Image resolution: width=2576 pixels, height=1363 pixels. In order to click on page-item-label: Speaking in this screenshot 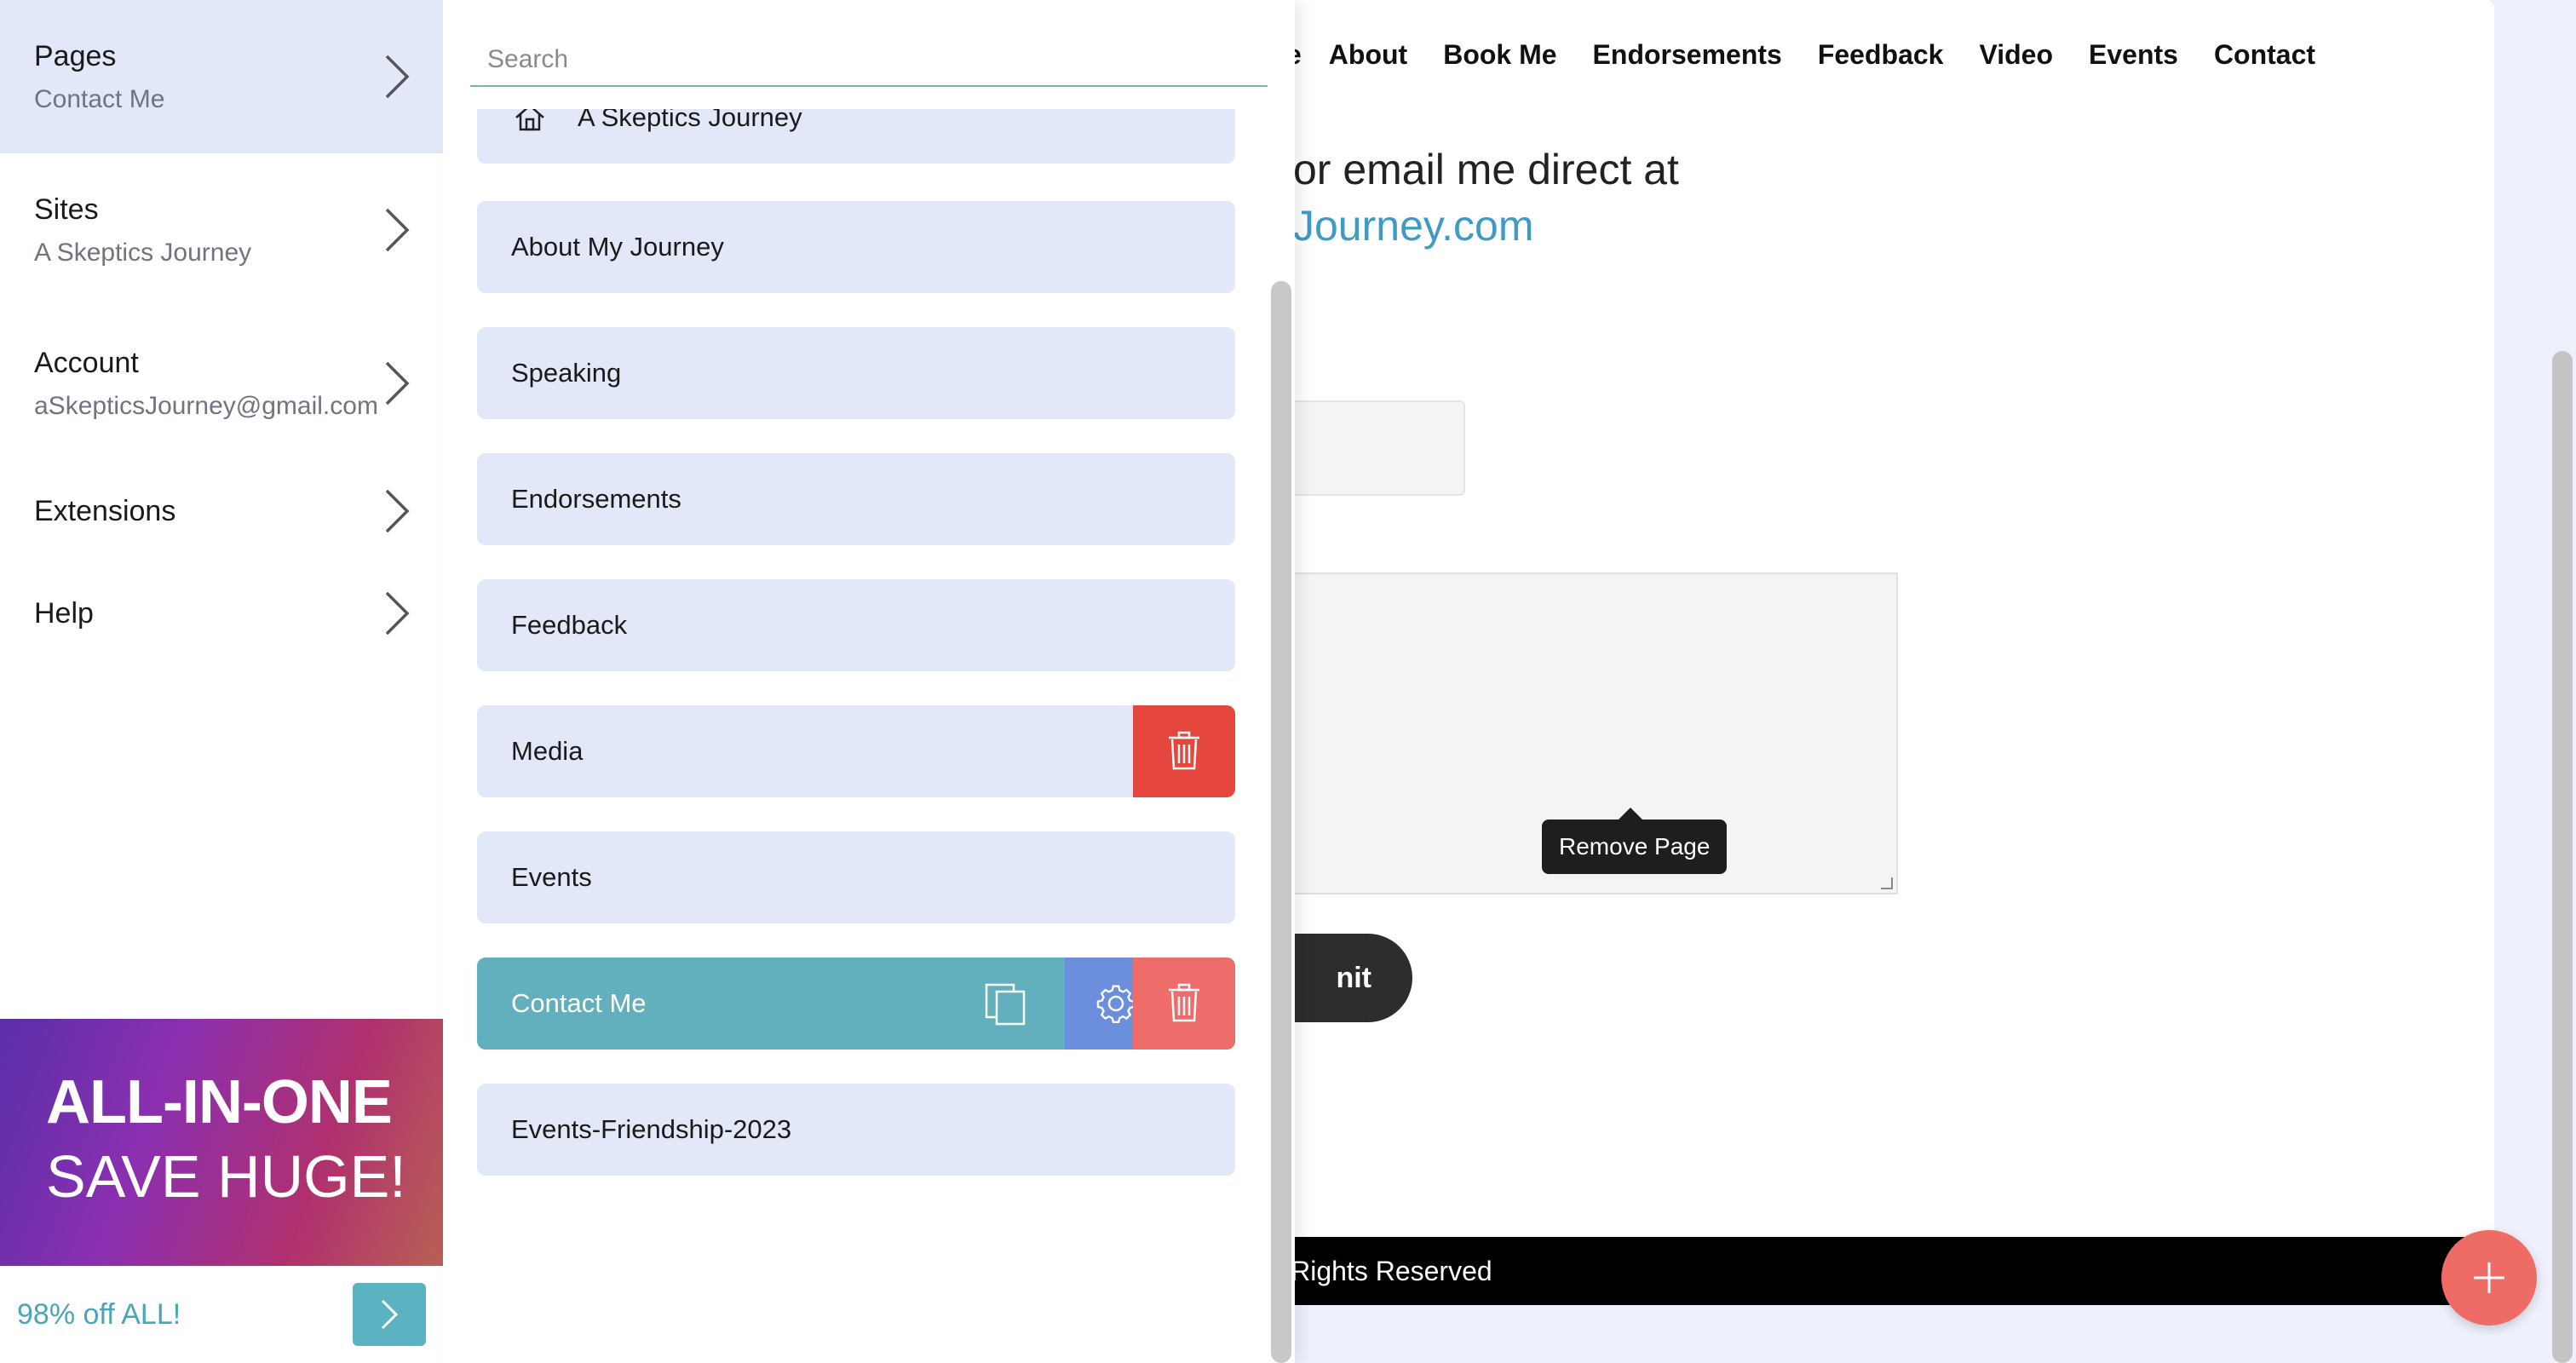, I will do `click(567, 373)`.